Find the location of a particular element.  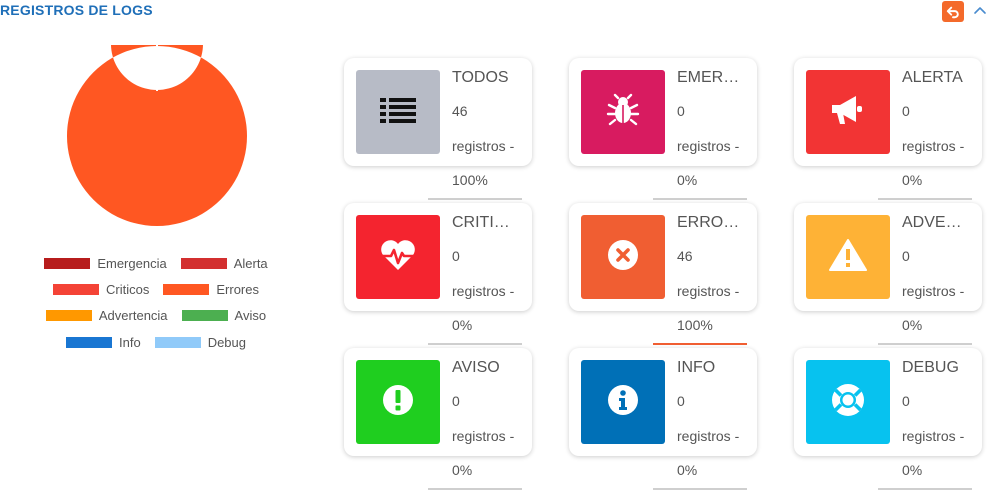

times-circle-icon is located at coordinates (623, 257).